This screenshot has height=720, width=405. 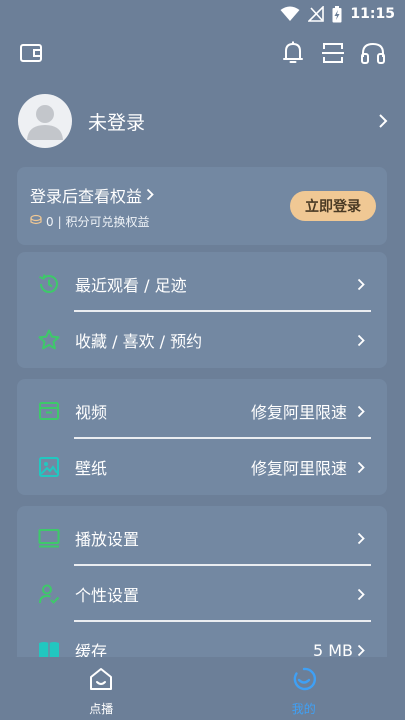 What do you see at coordinates (332, 649) in the screenshot?
I see `list-item-value: 5 MB` at bounding box center [332, 649].